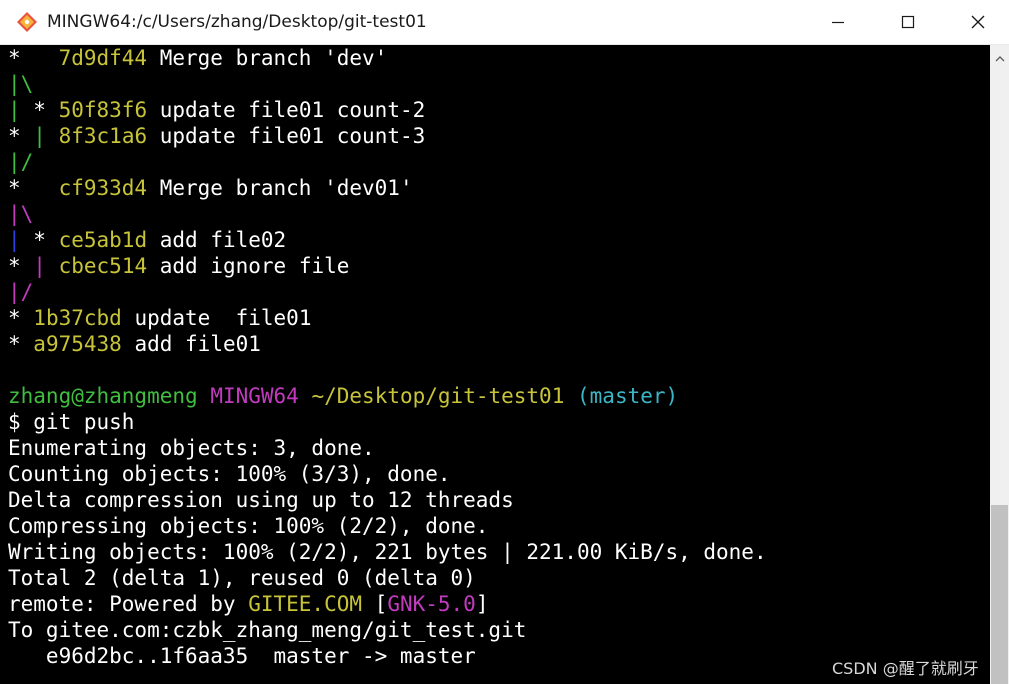  Describe the element at coordinates (387, 344) in the screenshot. I see `terminal-line: * a975438 add file01` at that location.